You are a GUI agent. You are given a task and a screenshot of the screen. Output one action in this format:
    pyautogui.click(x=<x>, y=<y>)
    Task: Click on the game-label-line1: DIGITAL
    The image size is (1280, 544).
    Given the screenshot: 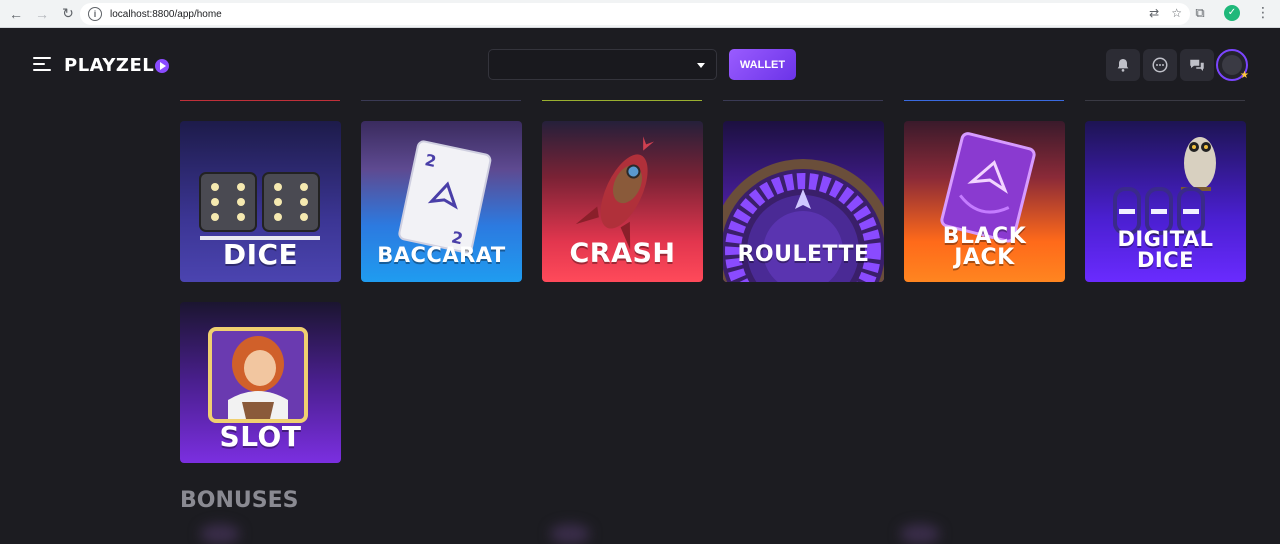 What is the action you would take?
    pyautogui.click(x=1165, y=239)
    